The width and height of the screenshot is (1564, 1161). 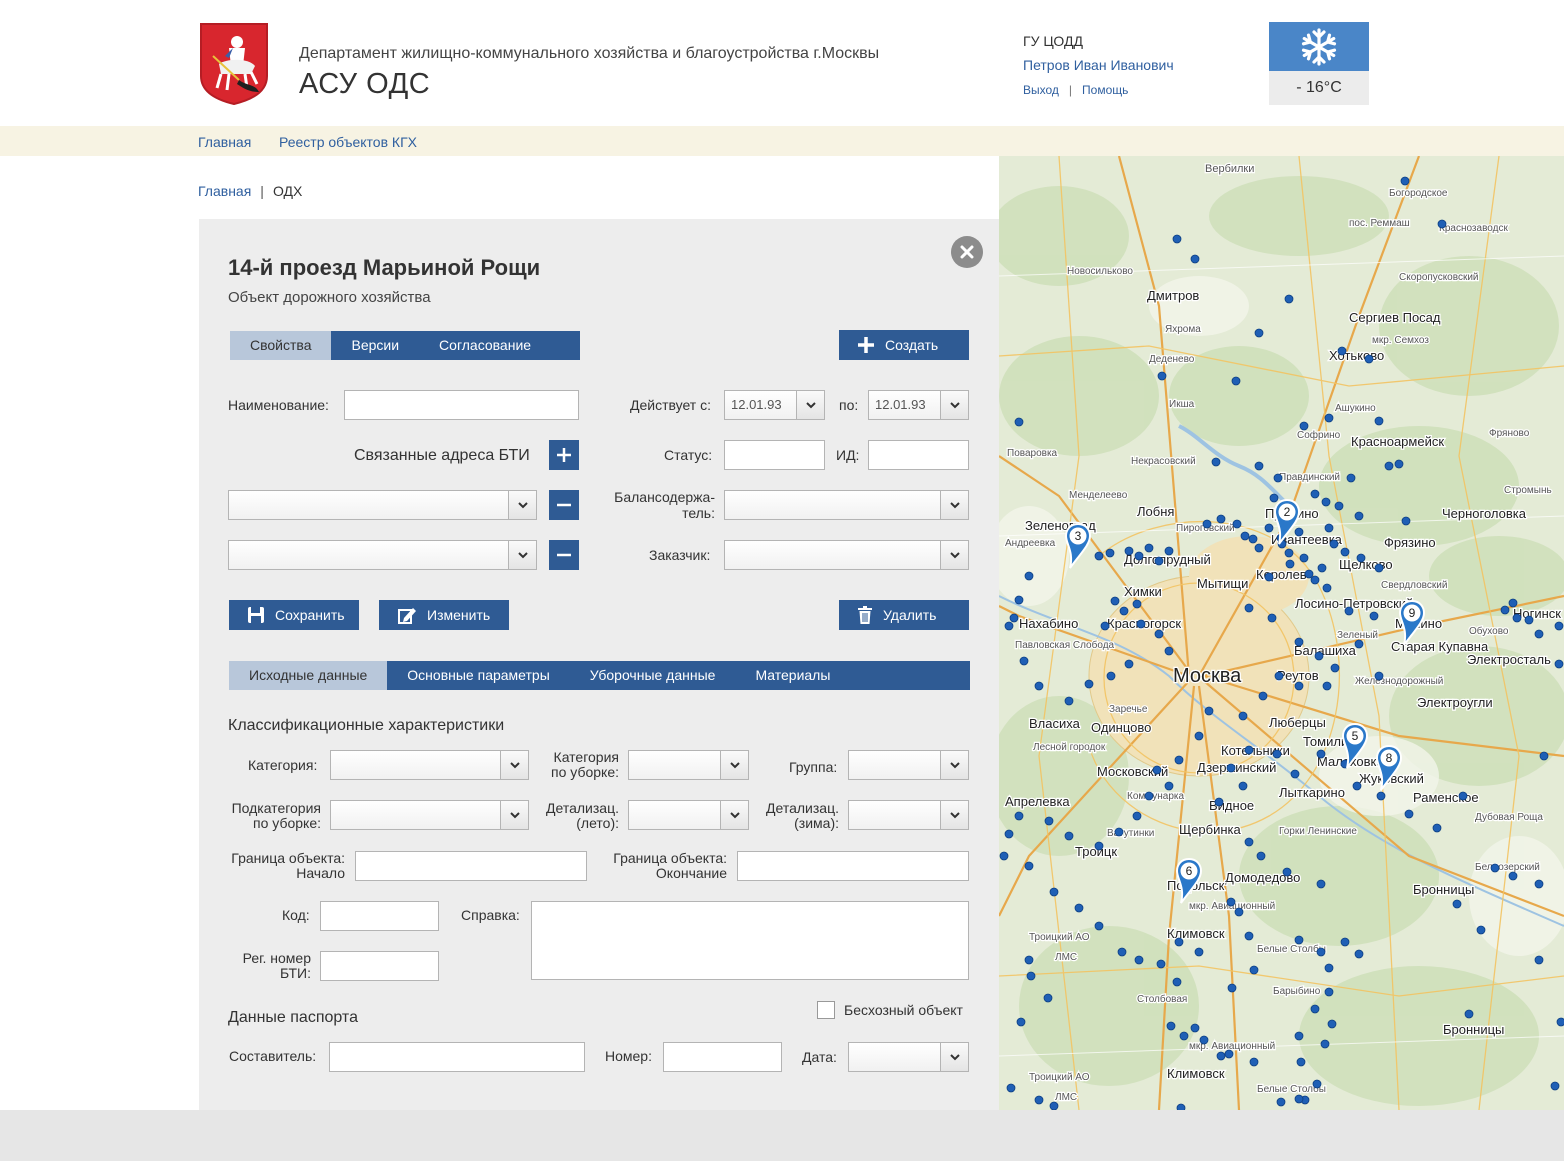 I want to click on valid-to-date-select: 12.01.93, so click(x=918, y=405).